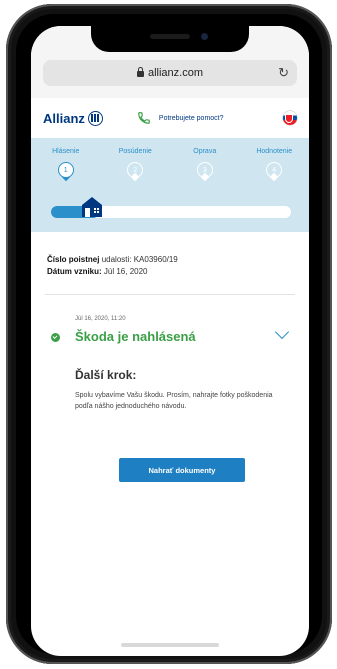 This screenshot has height=669, width=337. What do you see at coordinates (100, 319) in the screenshot?
I see `event-timestamp: Júl 16, 2020, 11:20` at bounding box center [100, 319].